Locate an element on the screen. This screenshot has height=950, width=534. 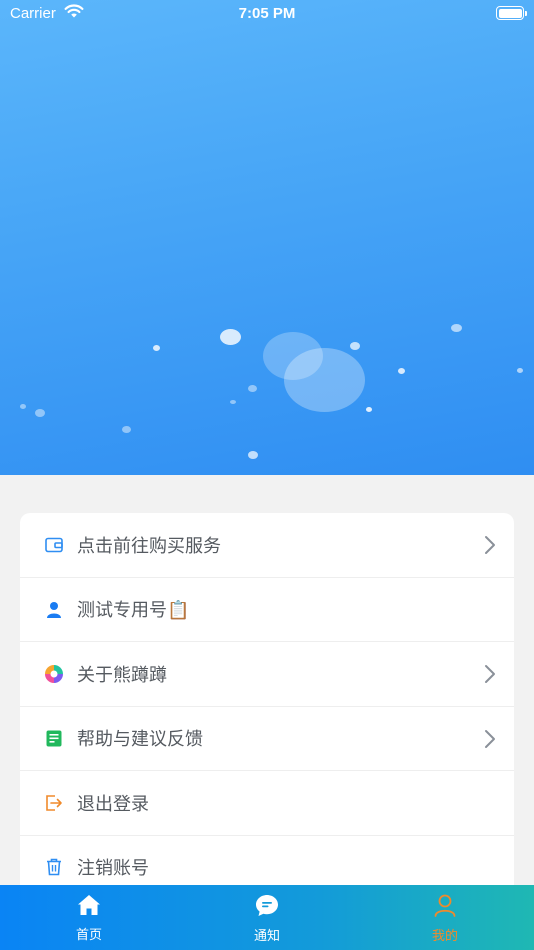
status-bar: Carrier 7:05 PM is located at coordinates (267, 14).